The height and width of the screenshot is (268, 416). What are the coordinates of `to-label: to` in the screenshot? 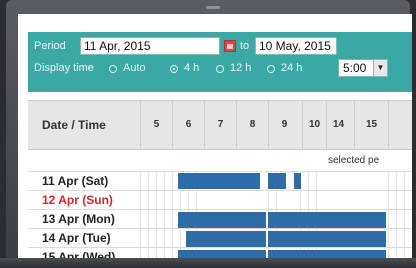 It's located at (245, 46).